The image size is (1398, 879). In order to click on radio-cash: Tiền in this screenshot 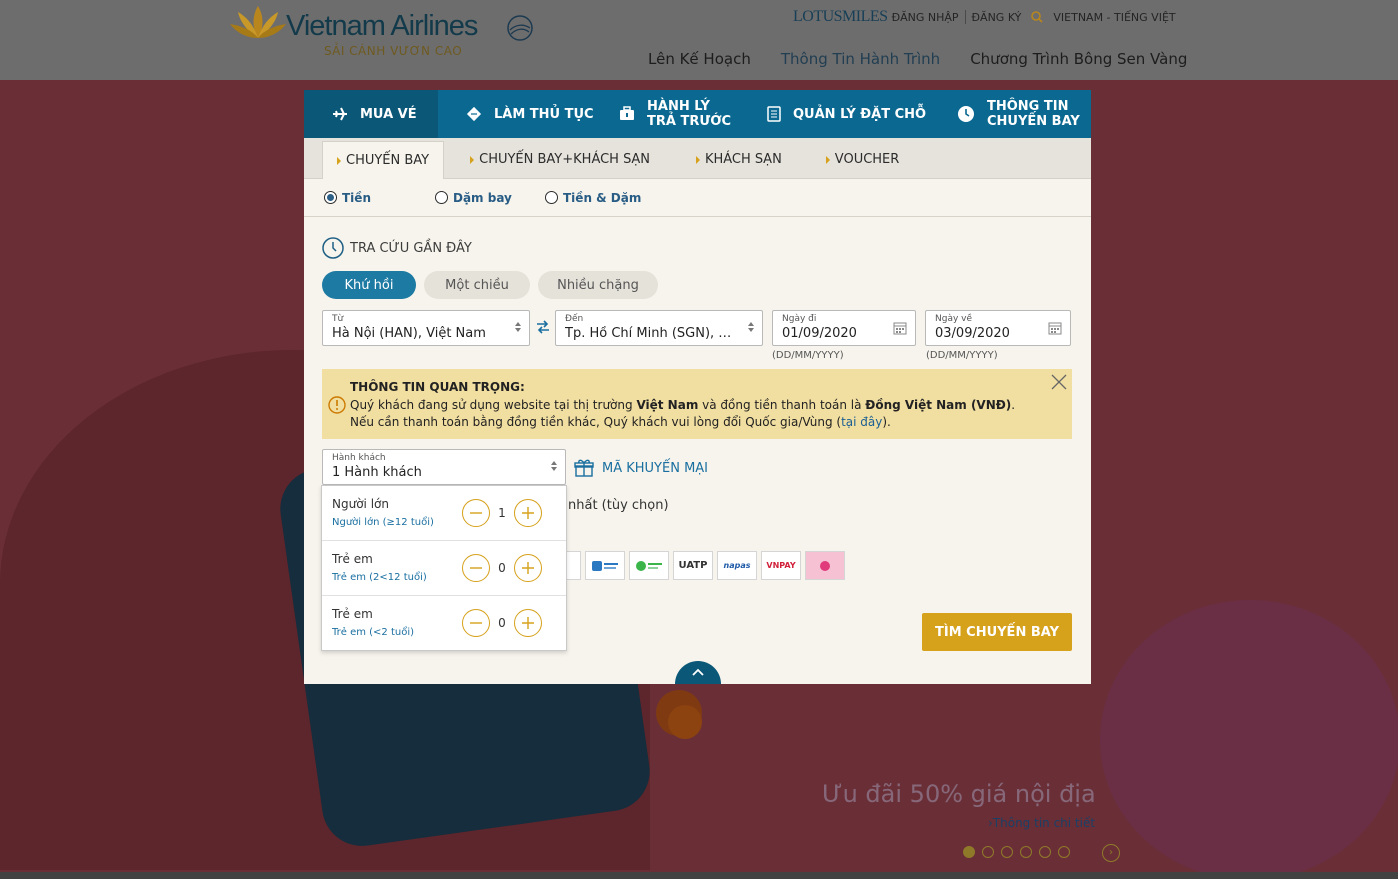, I will do `click(379, 198)`.